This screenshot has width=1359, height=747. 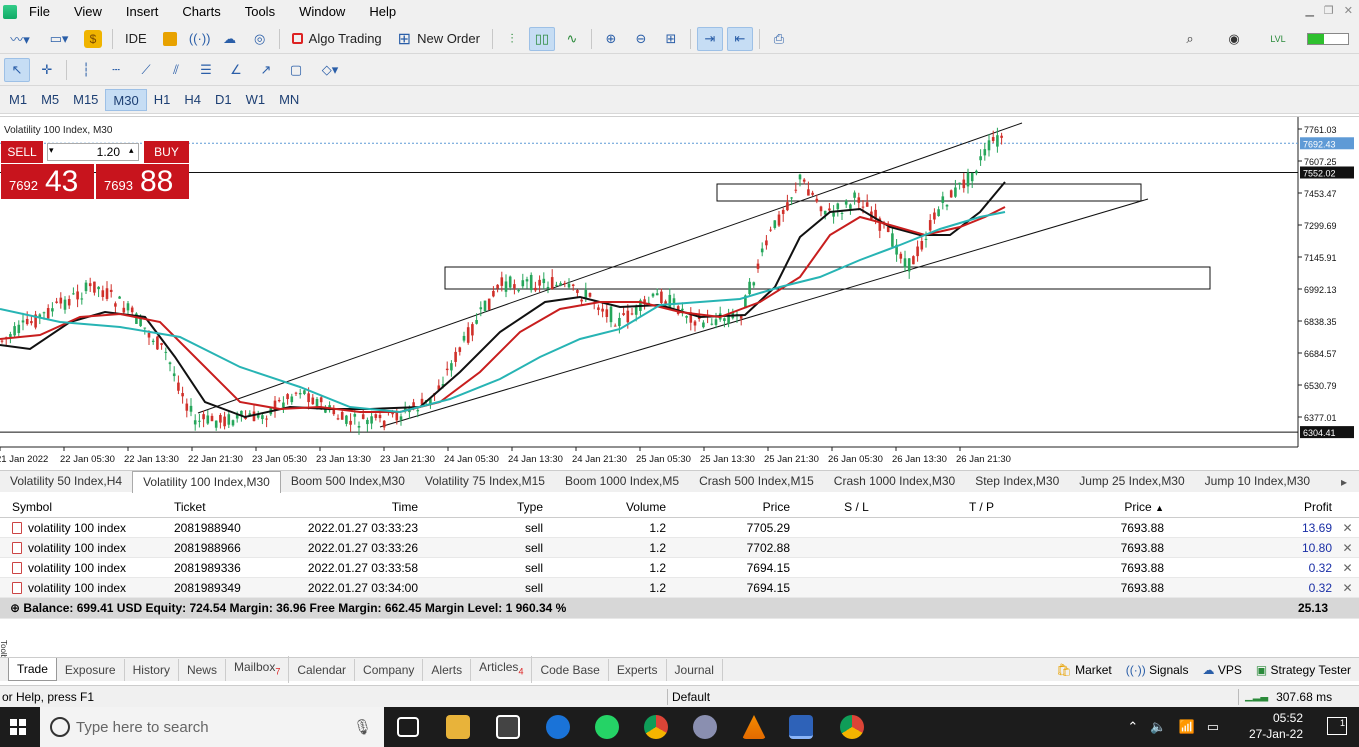 What do you see at coordinates (1303, 670) in the screenshot?
I see `strategy-tester-link: ▣ Strategy Tester` at bounding box center [1303, 670].